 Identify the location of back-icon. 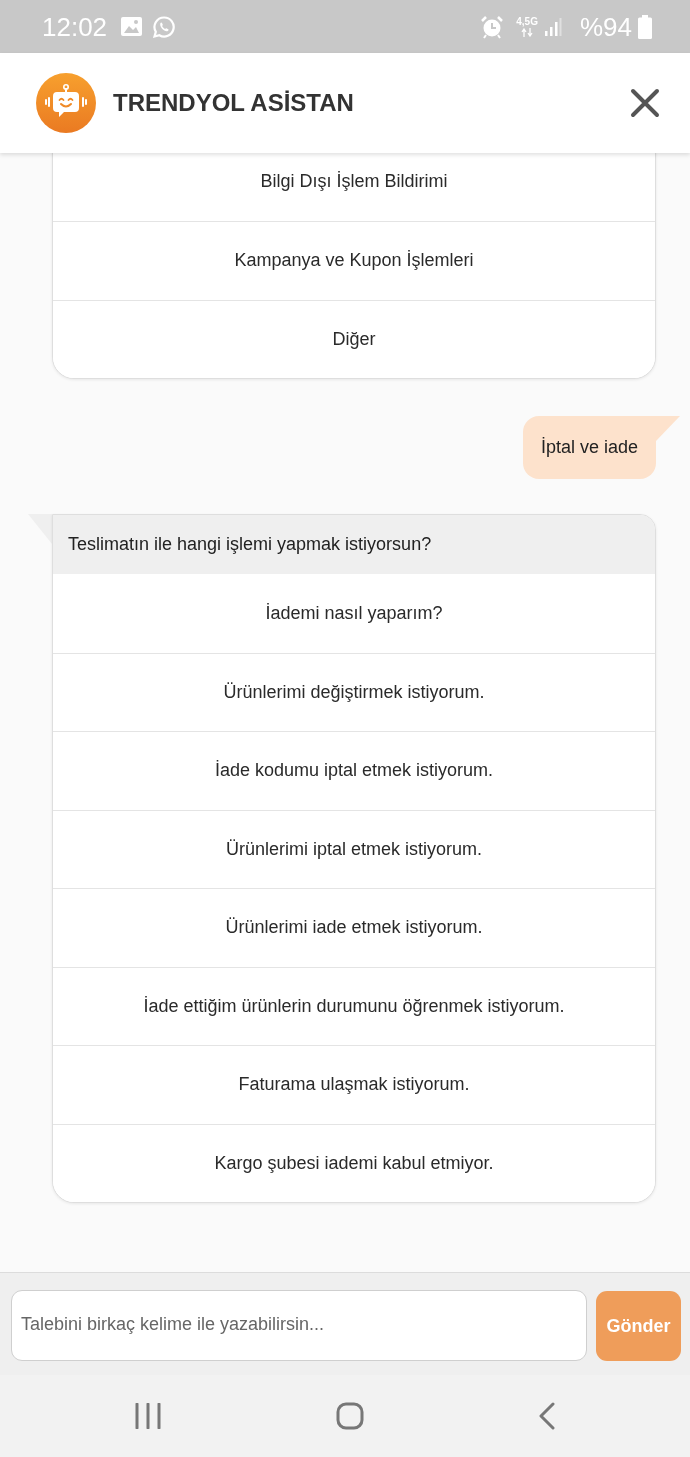
(546, 1416).